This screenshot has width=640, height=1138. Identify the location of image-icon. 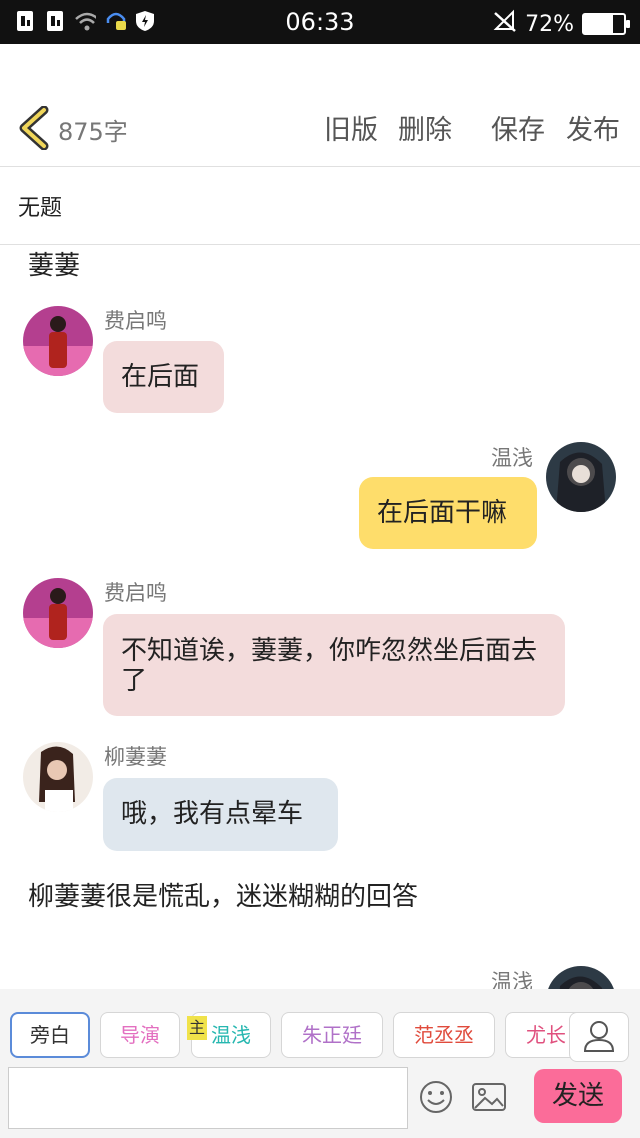
(489, 1097).